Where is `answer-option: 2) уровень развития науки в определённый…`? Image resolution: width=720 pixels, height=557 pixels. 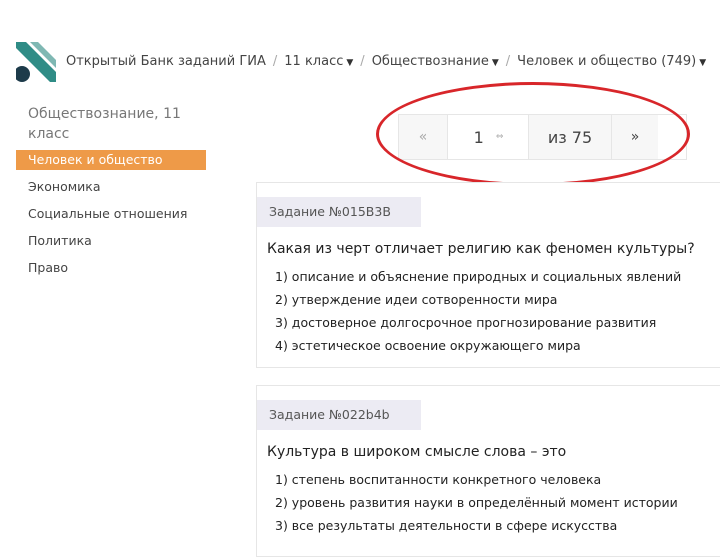
answer-option: 2) уровень развития науки в определённый… is located at coordinates (497, 502).